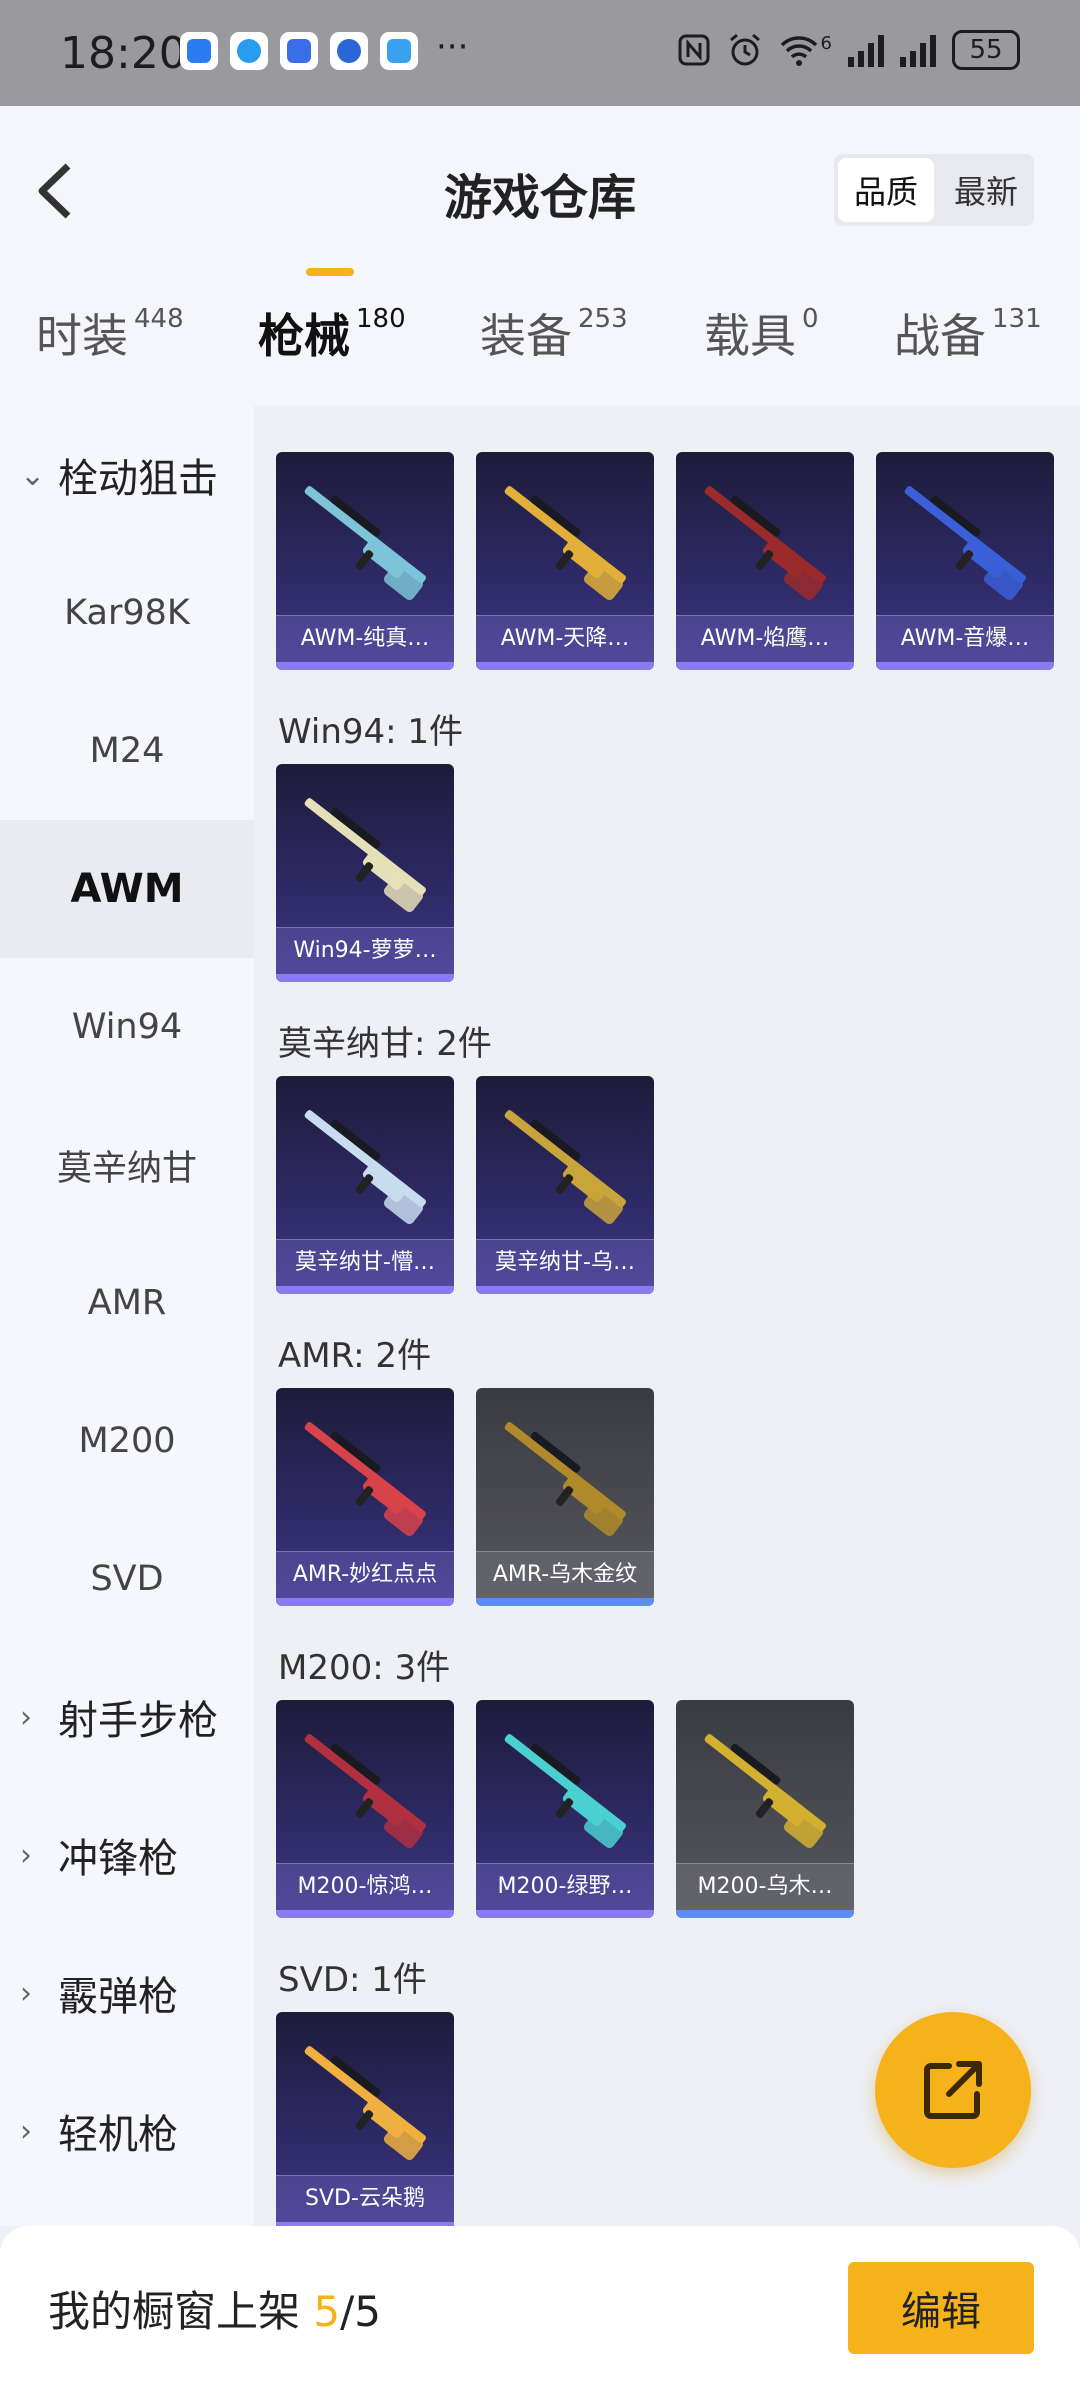 This screenshot has width=1080, height=2387. What do you see at coordinates (332, 333) in the screenshot?
I see `tab-guns: 枪械 180` at bounding box center [332, 333].